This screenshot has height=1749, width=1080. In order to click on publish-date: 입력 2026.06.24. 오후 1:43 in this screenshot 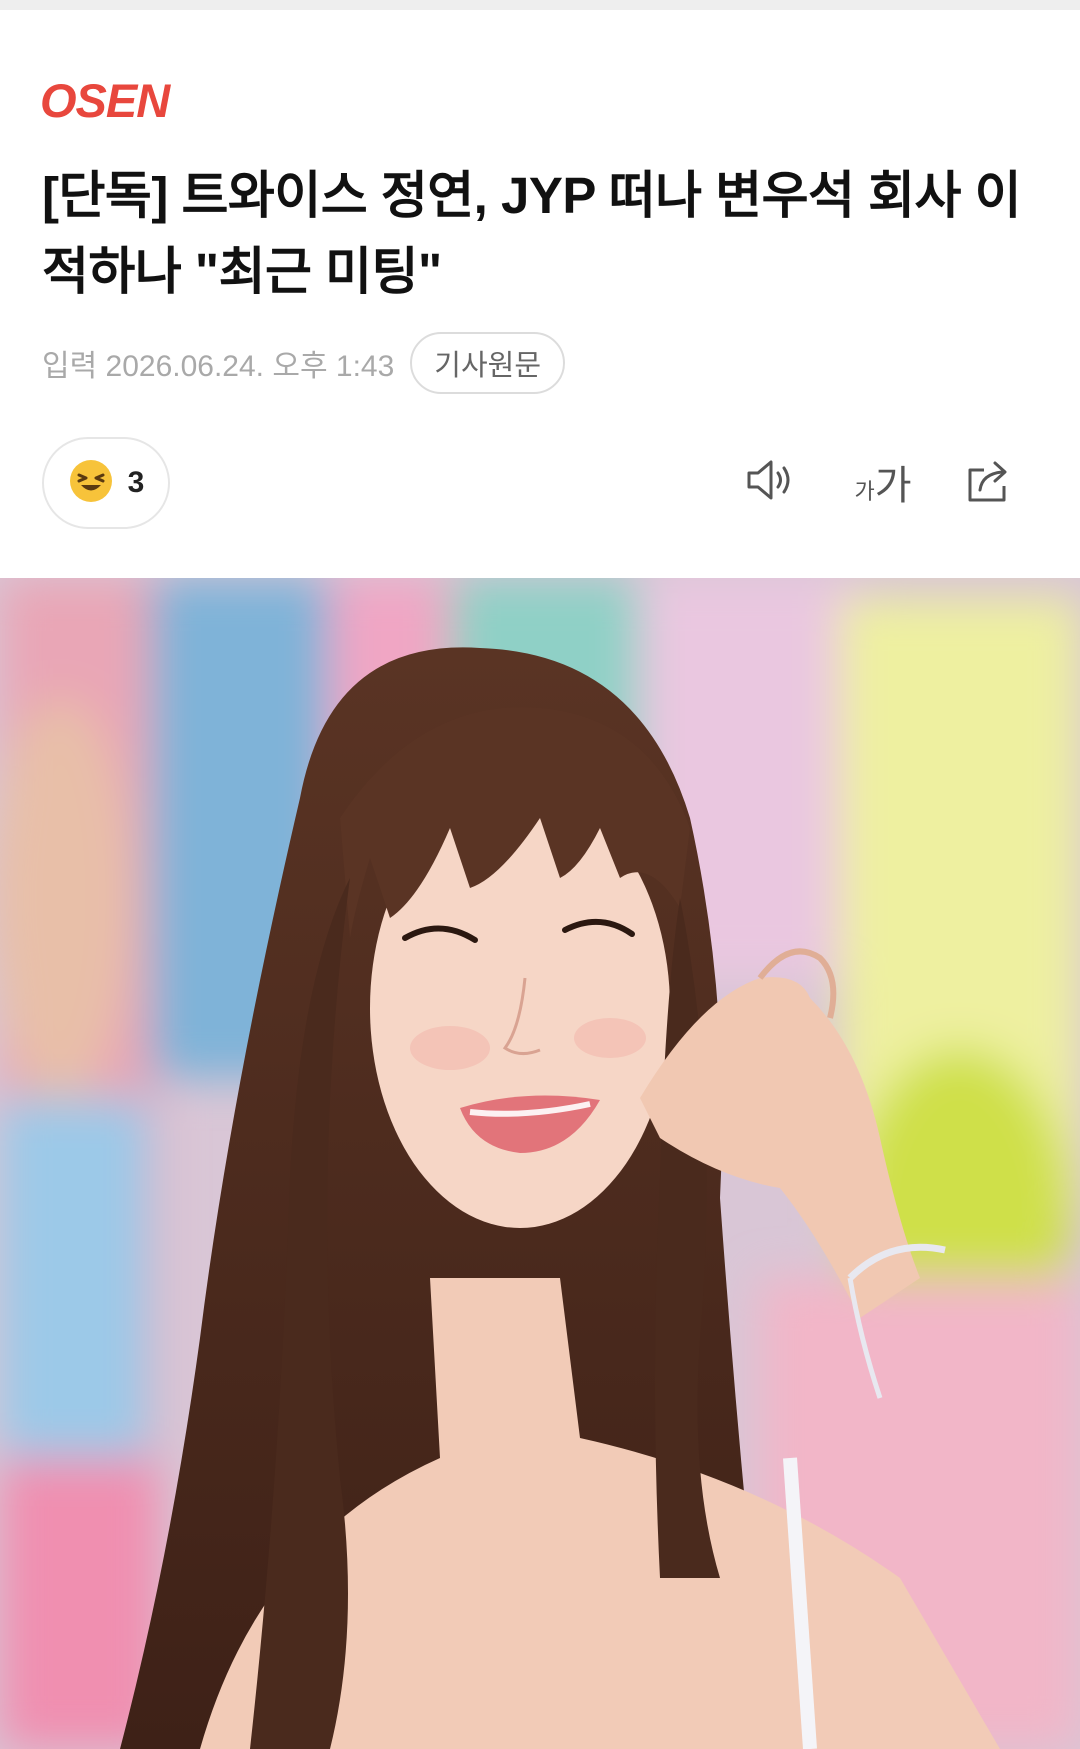, I will do `click(218, 366)`.